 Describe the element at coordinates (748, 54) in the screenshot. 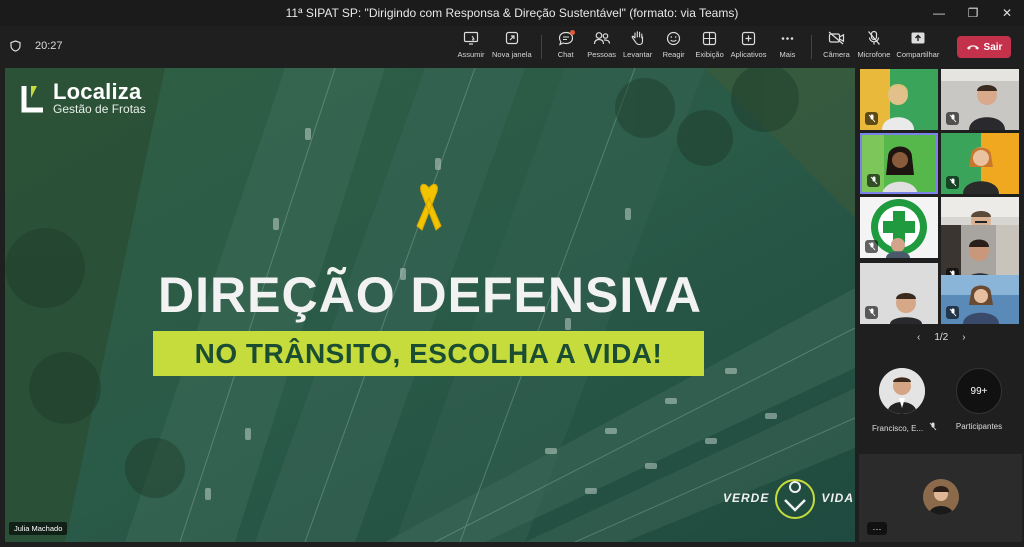

I see `apps-label: Aplicativos` at that location.